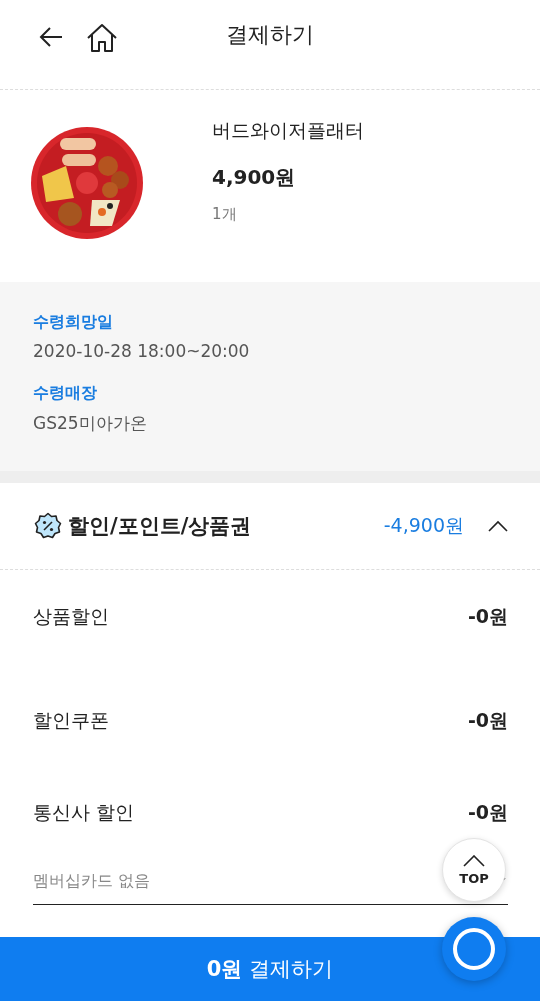  Describe the element at coordinates (71, 616) in the screenshot. I see `discount-label: 상품할인` at that location.